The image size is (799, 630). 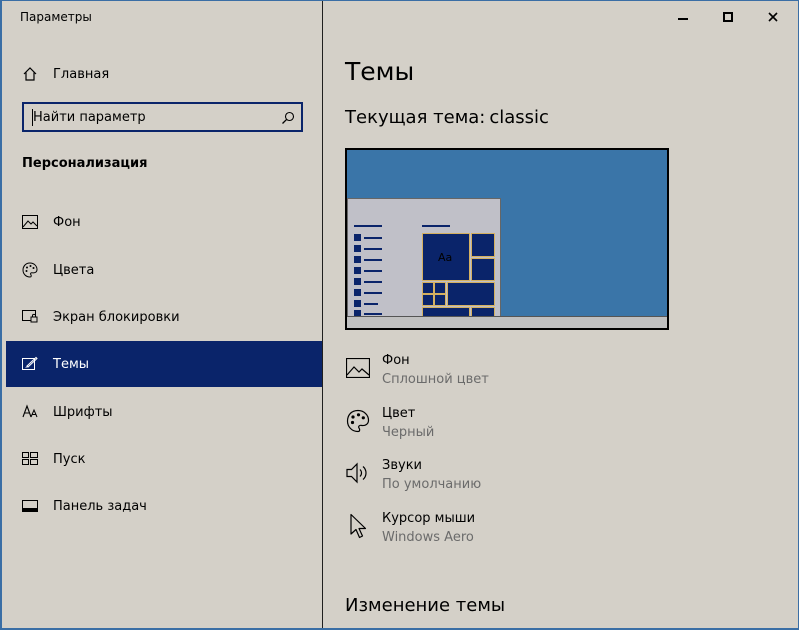 I want to click on preview-start-menu: Aa, so click(x=424, y=257).